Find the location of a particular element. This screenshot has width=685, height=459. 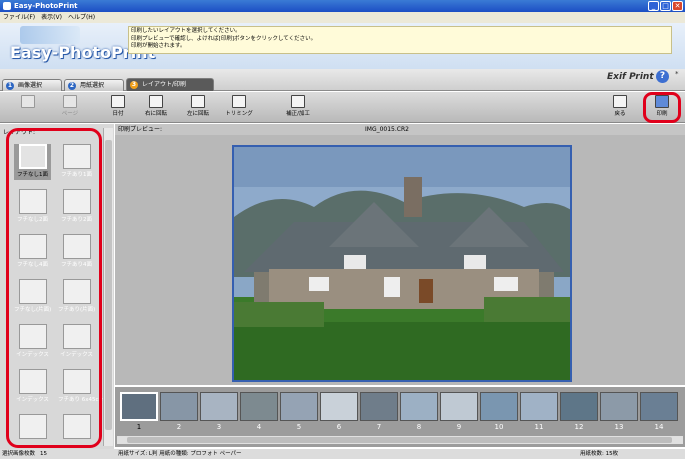

film-number: 3 is located at coordinates (219, 427).